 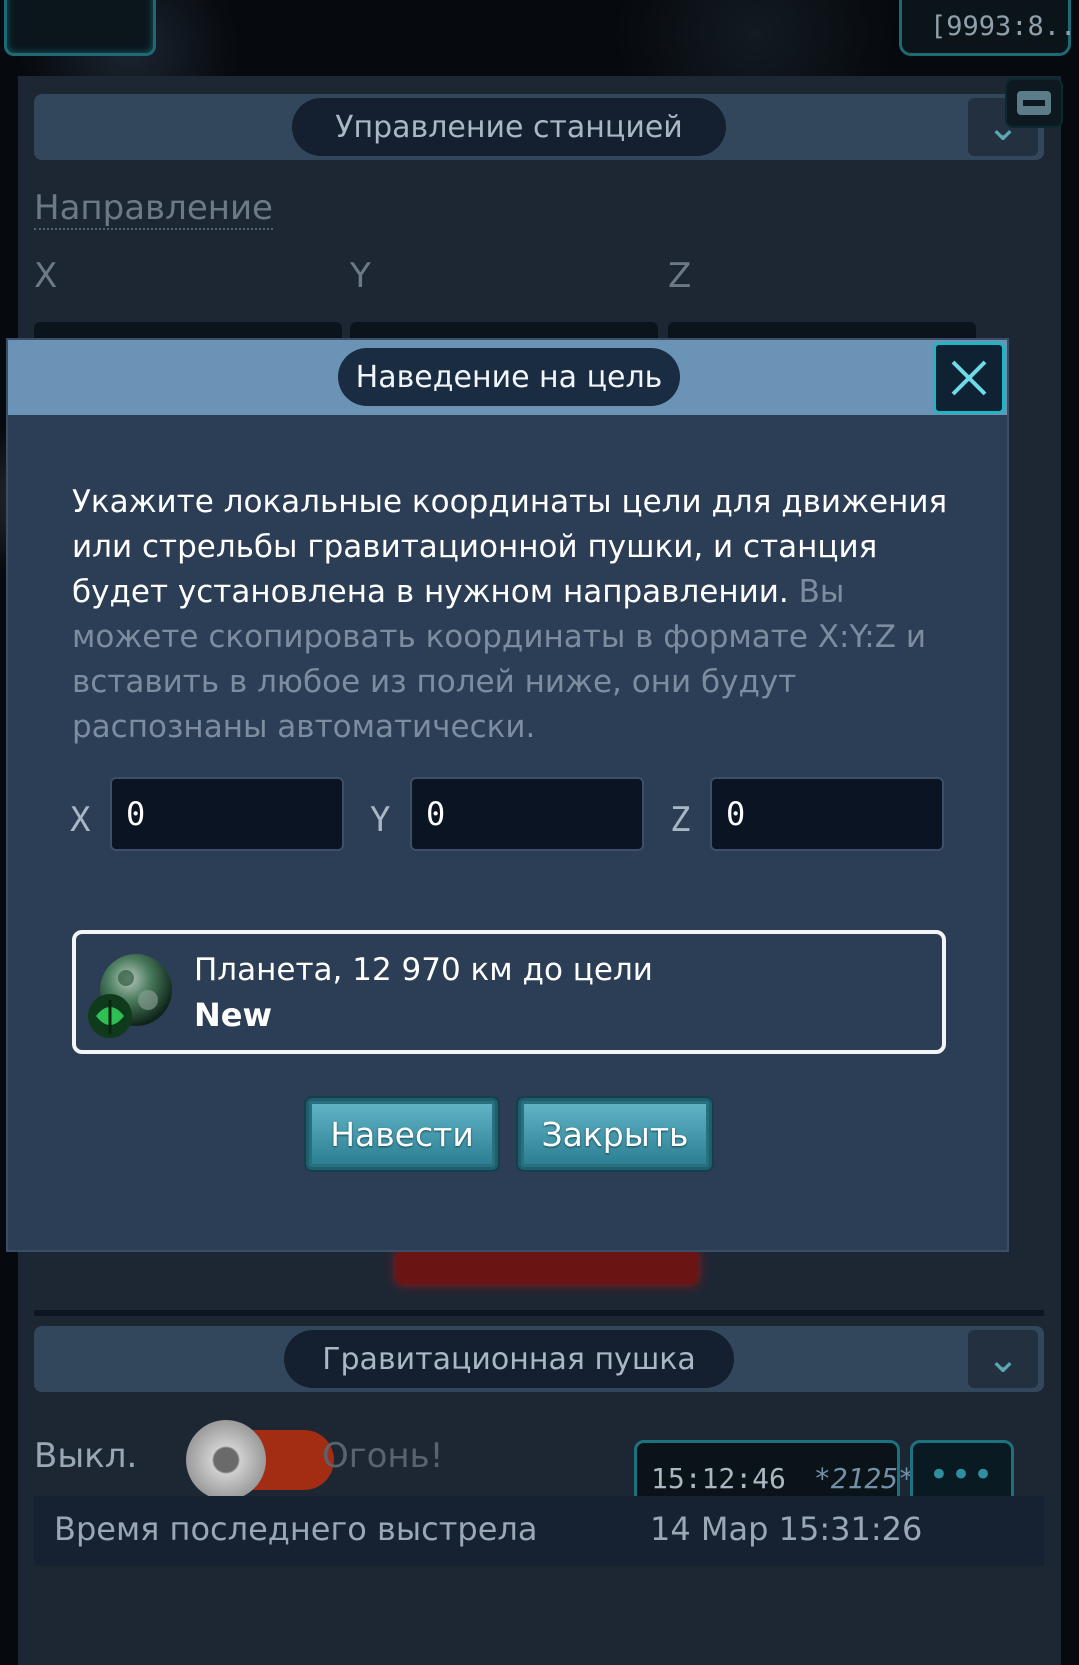 I want to click on clock-time: 15:12:46, so click(x=718, y=1478).